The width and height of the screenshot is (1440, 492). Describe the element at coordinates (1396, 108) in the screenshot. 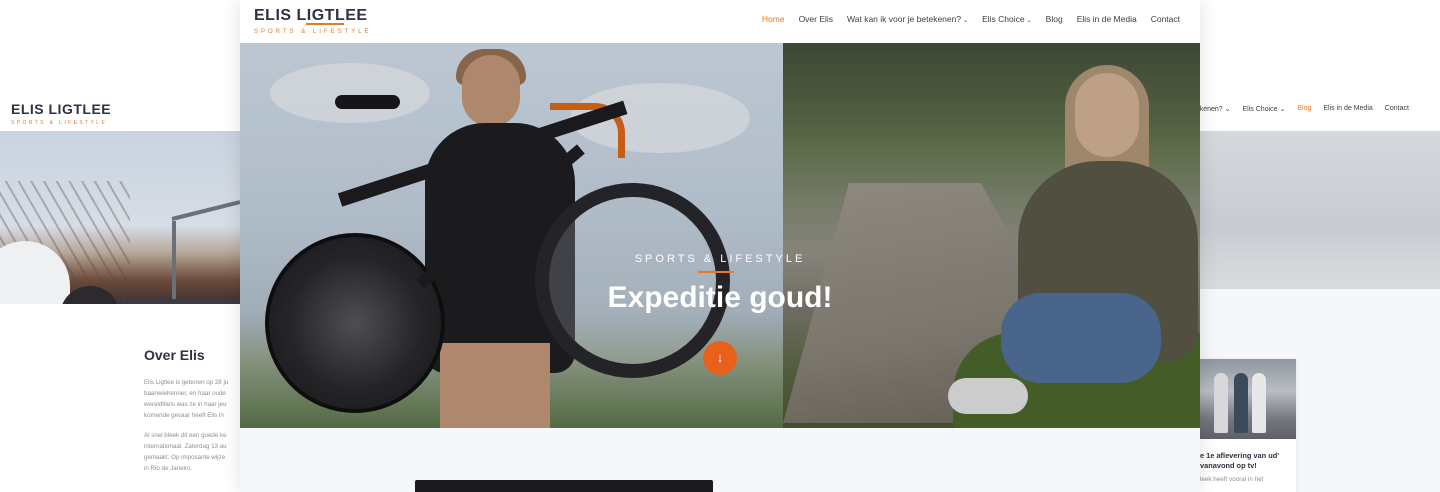

I see `bg-right-nav-item: Contact` at that location.